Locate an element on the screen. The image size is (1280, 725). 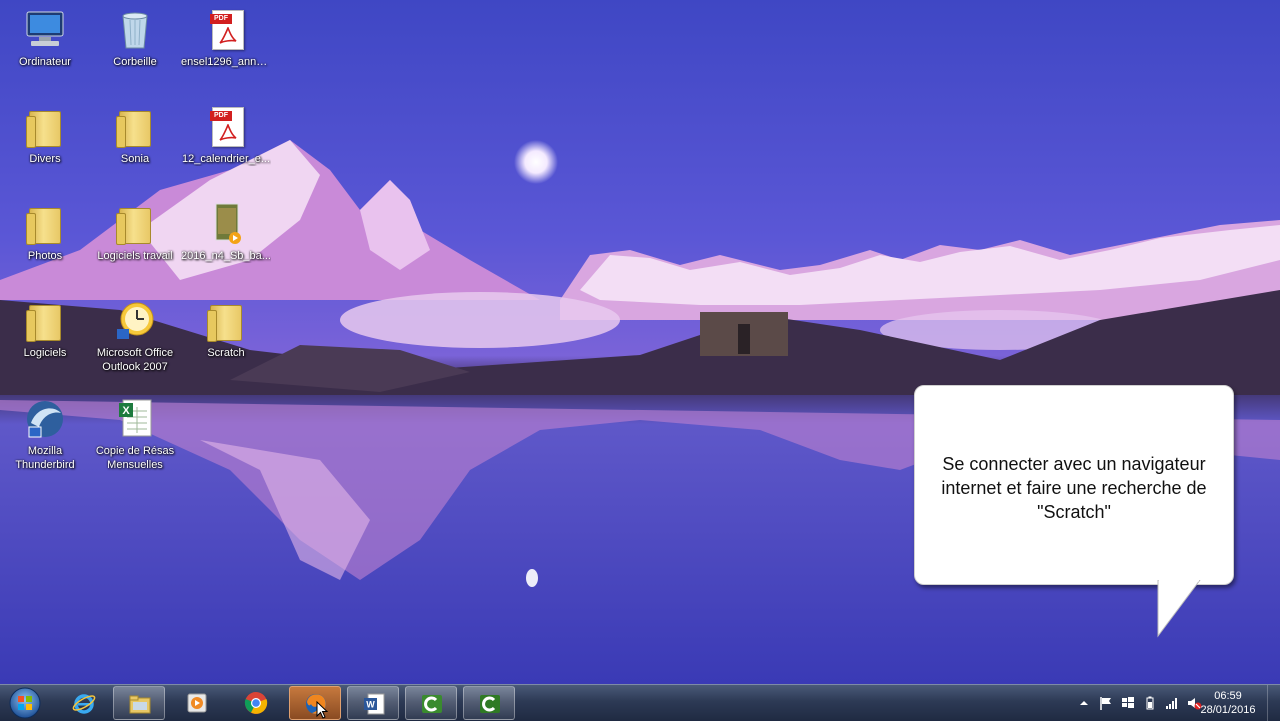
desktop-icon-excel-file: X Copie de Résas Mensuelles is located at coordinates (135, 434).